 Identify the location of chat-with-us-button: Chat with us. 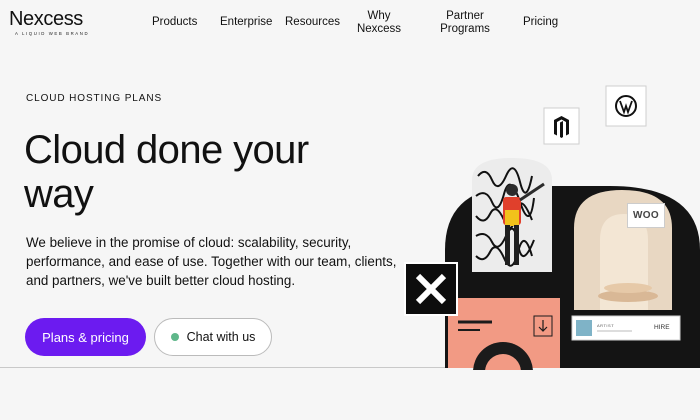
(213, 337).